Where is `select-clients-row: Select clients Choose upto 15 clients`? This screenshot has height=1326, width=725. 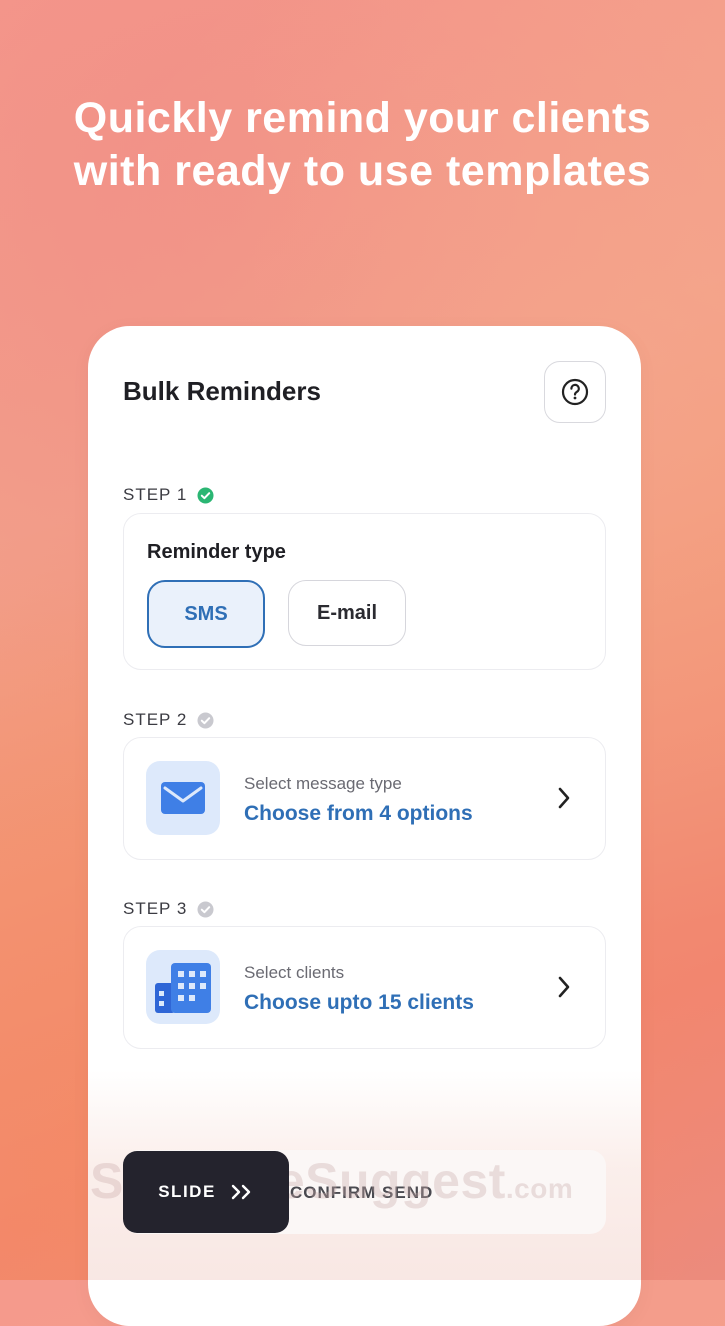
select-clients-row: Select clients Choose upto 15 clients is located at coordinates (364, 987).